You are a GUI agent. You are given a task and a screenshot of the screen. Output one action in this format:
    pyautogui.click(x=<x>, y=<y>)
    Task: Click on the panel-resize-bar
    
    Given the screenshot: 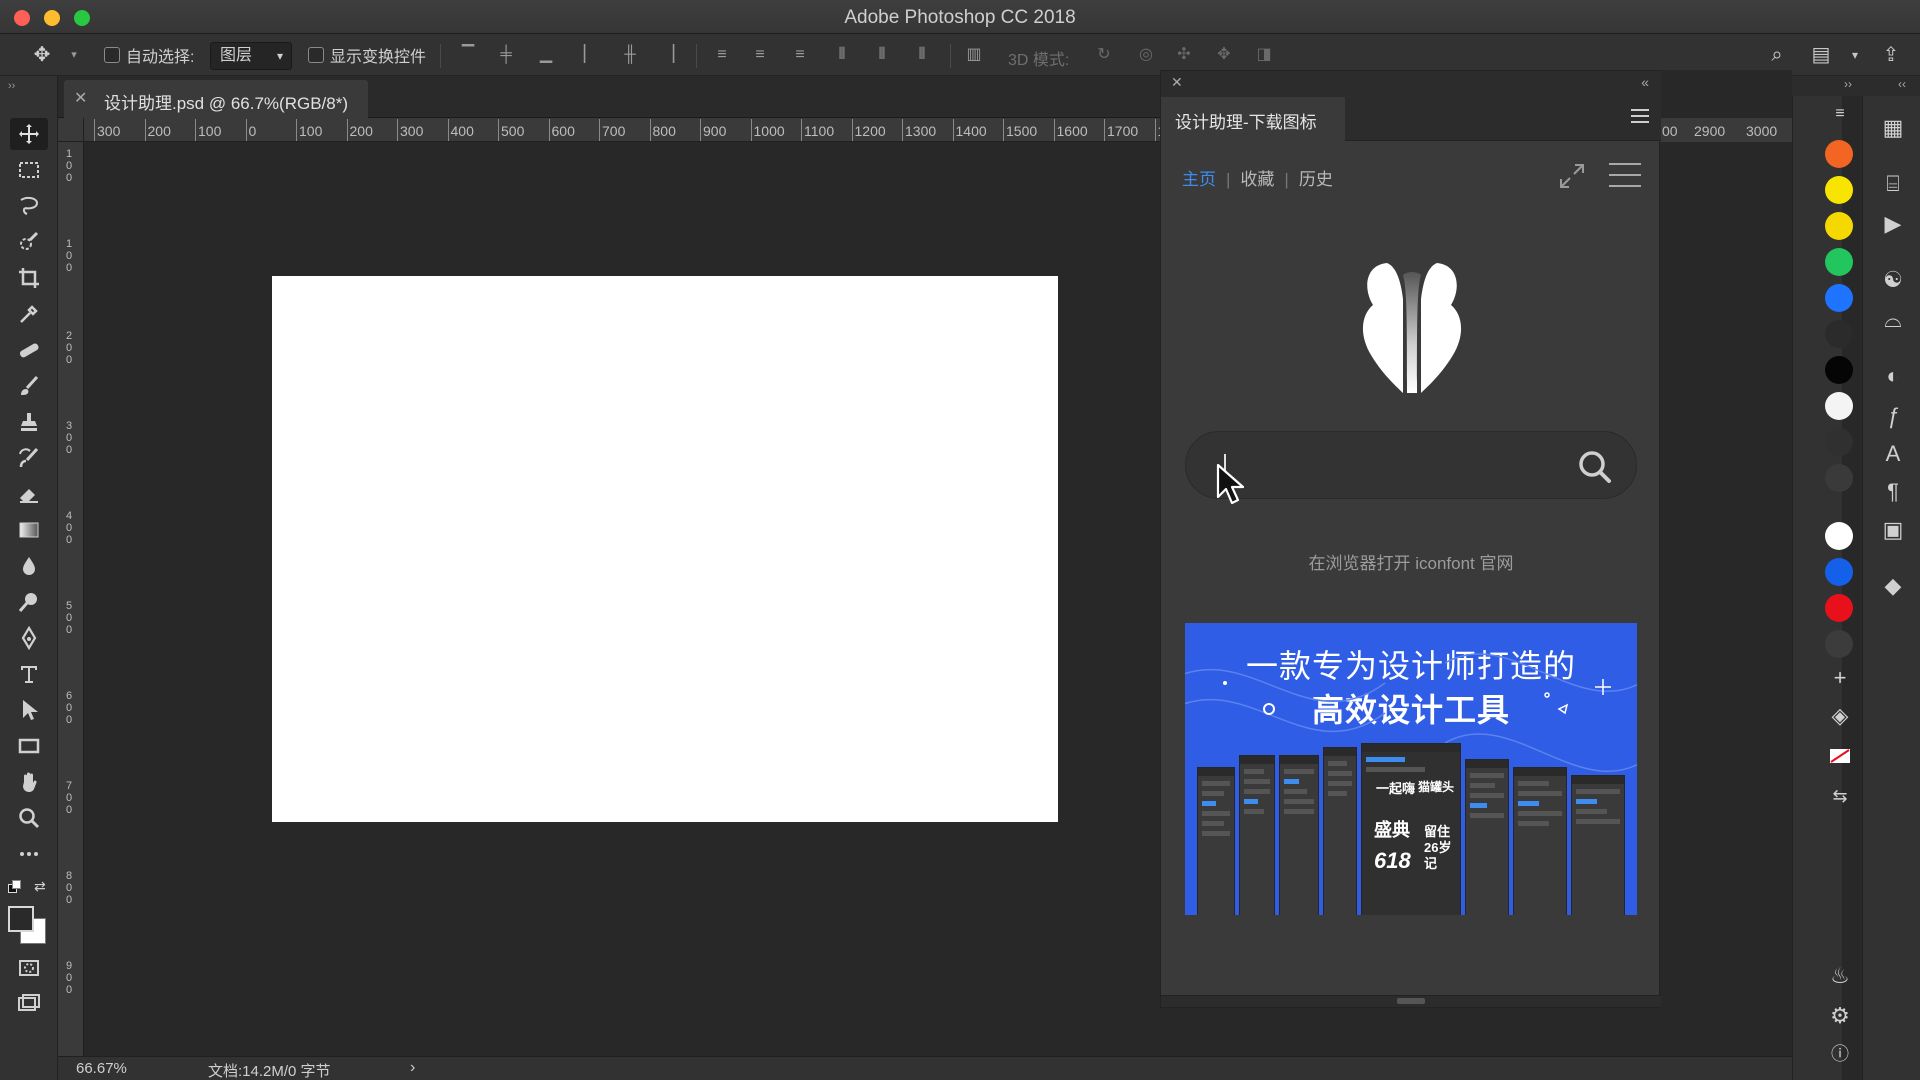 What is the action you would take?
    pyautogui.click(x=1411, y=1001)
    